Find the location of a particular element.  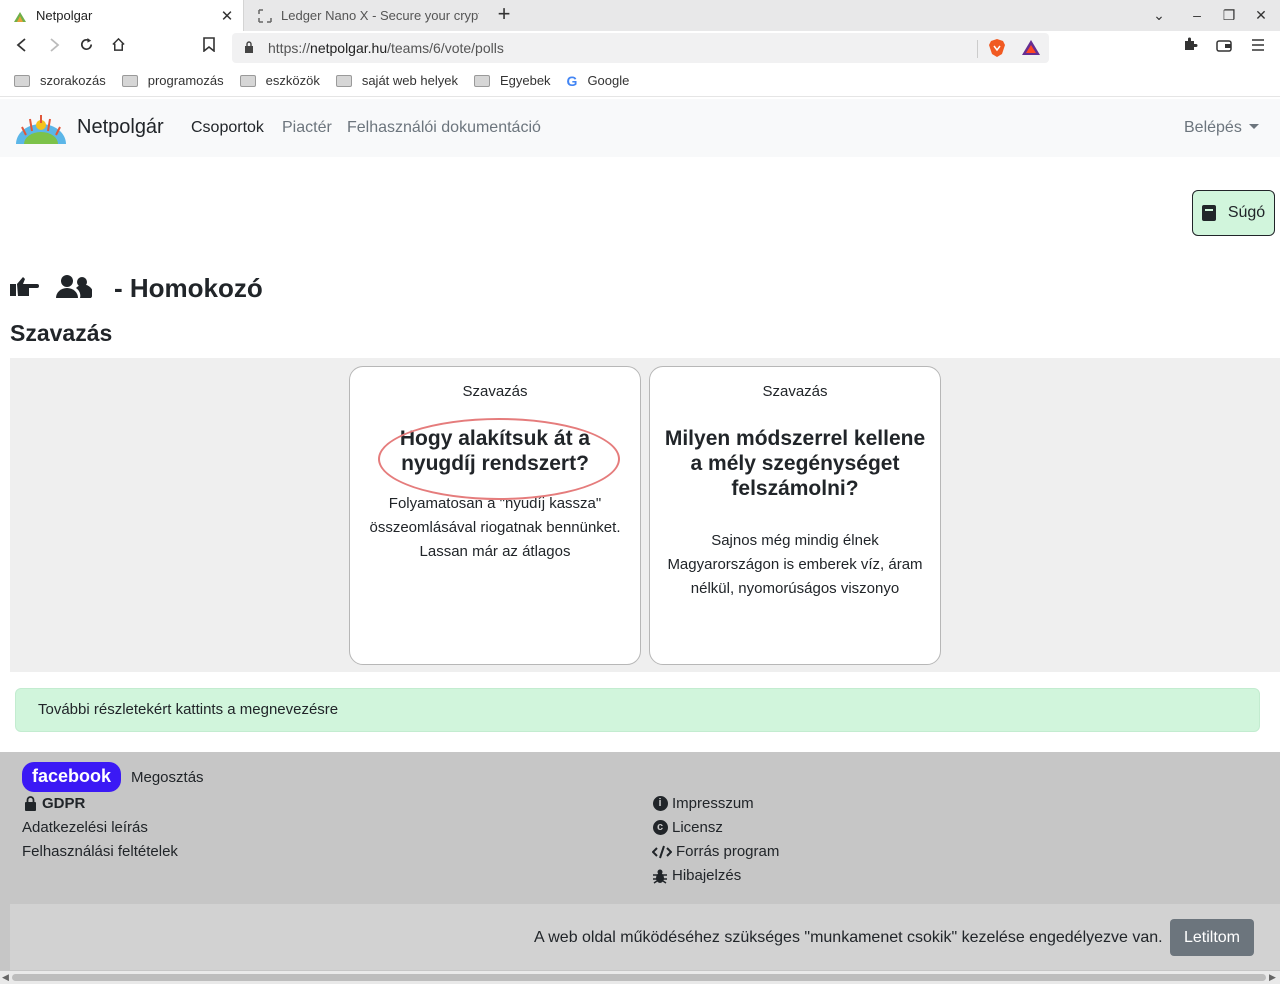

facebook-share-button: facebook is located at coordinates (72, 777).